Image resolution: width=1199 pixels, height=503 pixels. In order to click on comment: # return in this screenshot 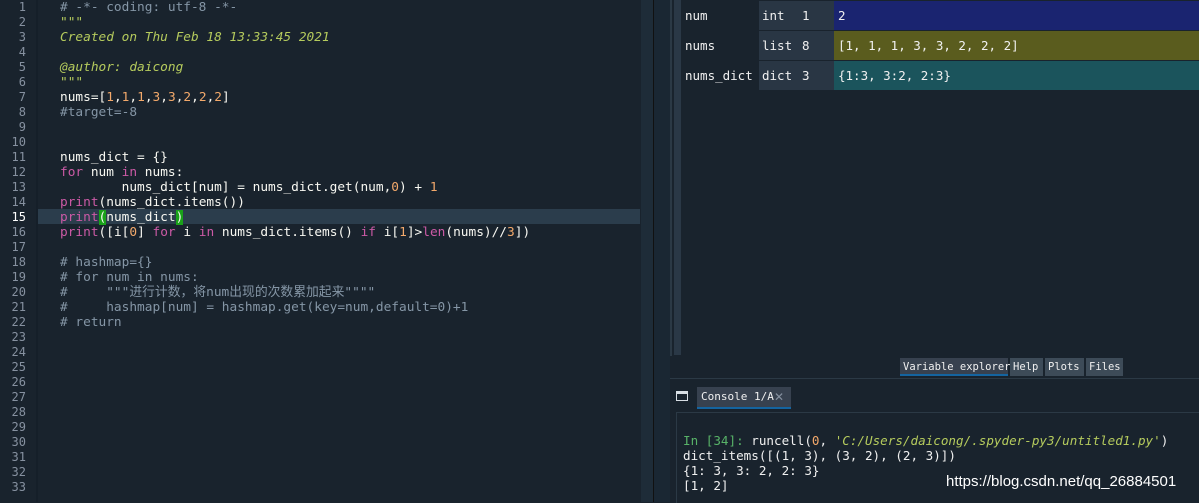, I will do `click(91, 322)`.